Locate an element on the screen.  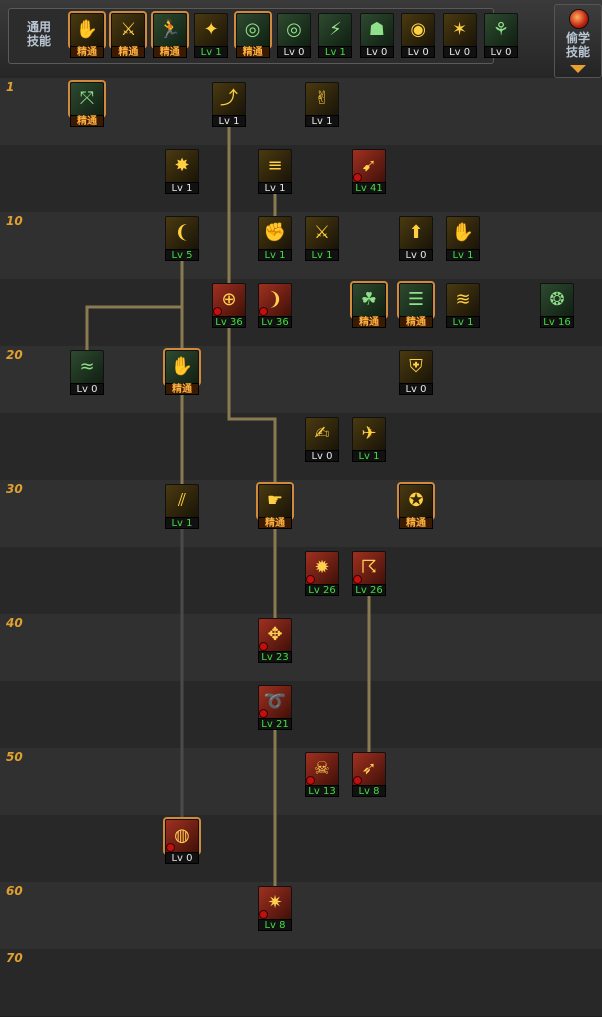
tree-skill-slot: ❂ Lv 16 is located at coordinates (557, 305).